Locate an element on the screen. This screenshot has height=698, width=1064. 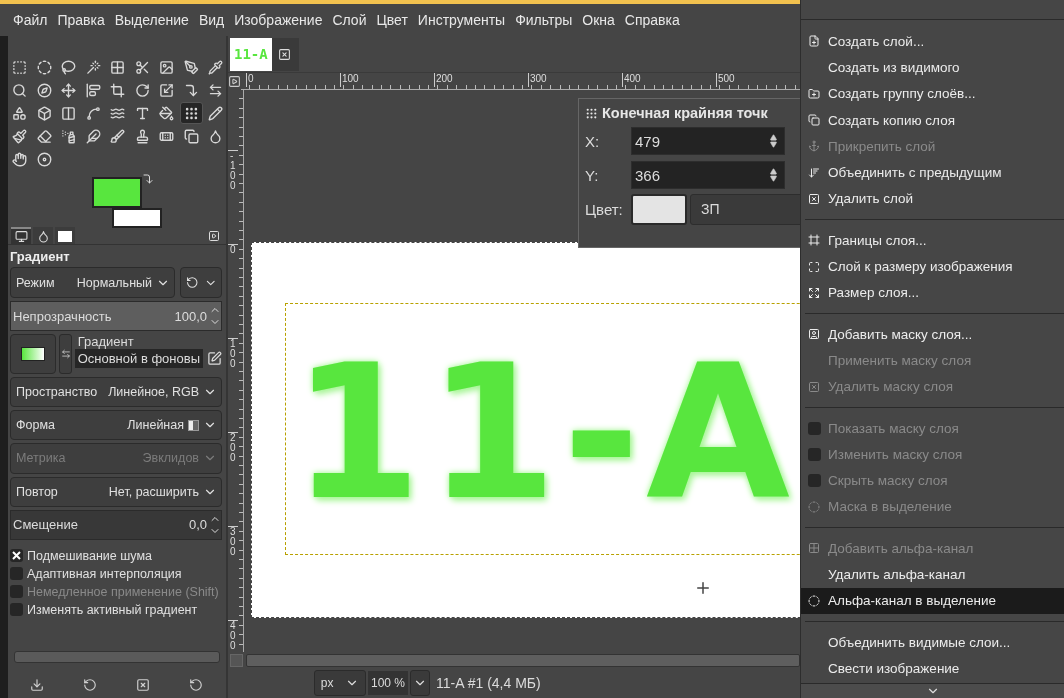
checkbox-label: Подмешивание шума is located at coordinates (89, 555).